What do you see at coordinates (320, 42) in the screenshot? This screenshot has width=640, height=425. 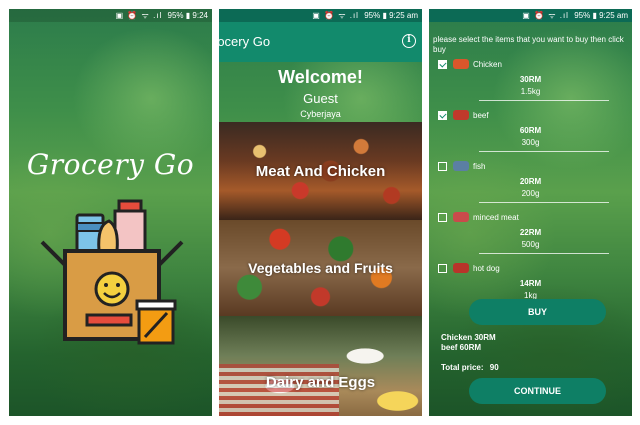 I see `app-bar: rocery Go i` at bounding box center [320, 42].